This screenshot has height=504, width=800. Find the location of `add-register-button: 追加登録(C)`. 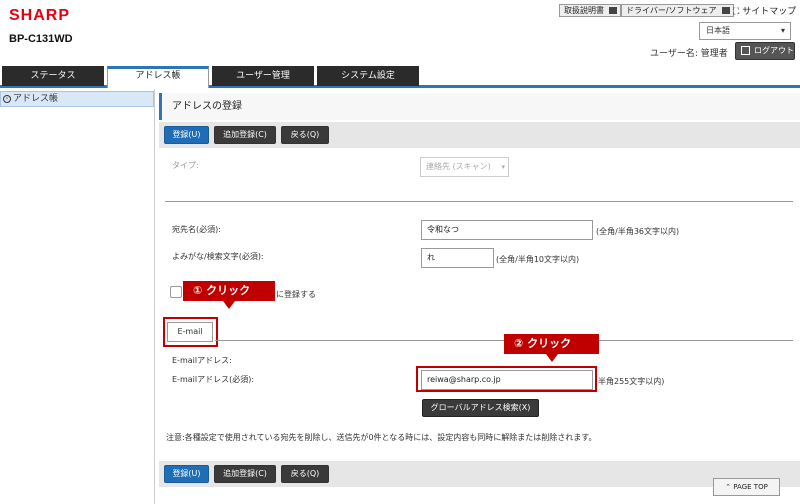

add-register-button: 追加登録(C) is located at coordinates (245, 135).